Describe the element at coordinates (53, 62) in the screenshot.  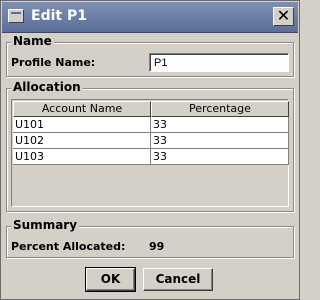
I see `profile-name-label: Profile Name:` at that location.